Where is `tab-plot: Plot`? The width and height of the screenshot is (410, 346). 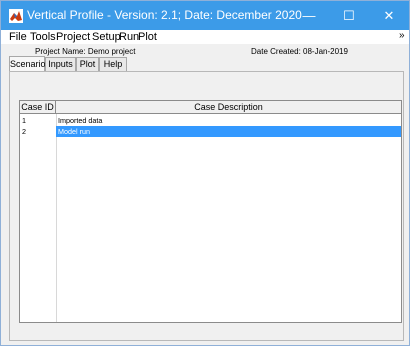 tab-plot: Plot is located at coordinates (87, 64).